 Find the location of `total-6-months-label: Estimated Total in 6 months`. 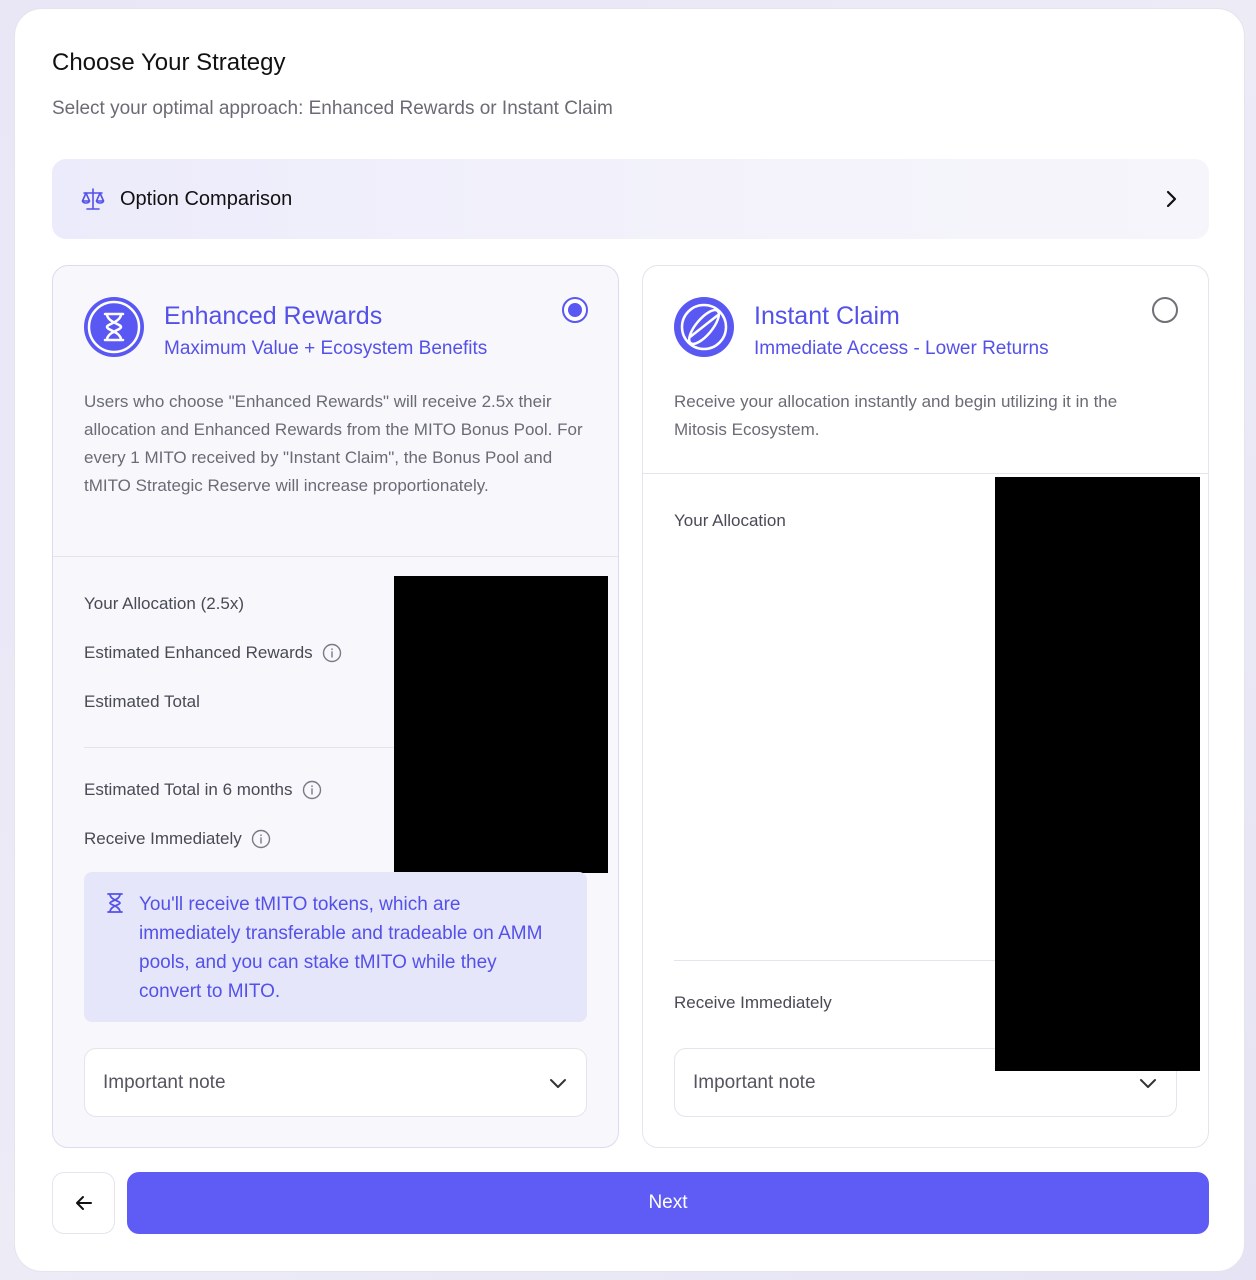

total-6-months-label: Estimated Total in 6 months is located at coordinates (203, 790).